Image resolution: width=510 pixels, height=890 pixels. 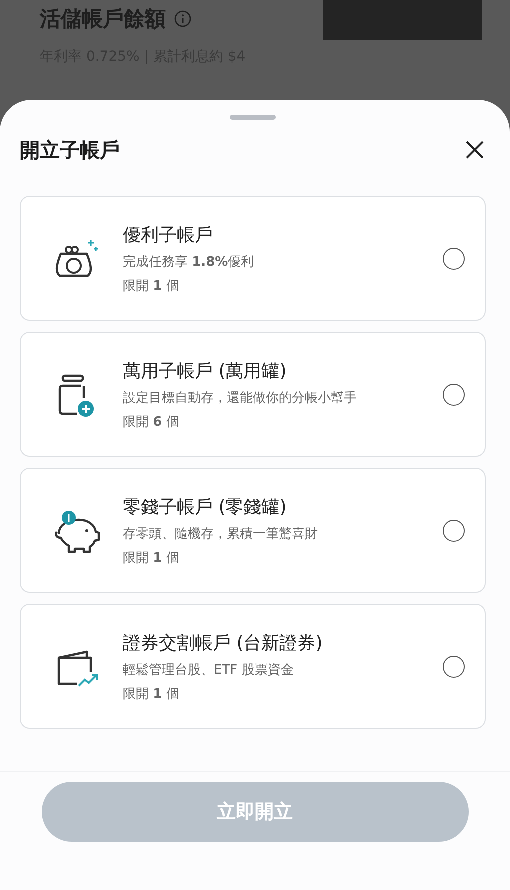 I want to click on account-name: 優利子帳戶, so click(x=168, y=235).